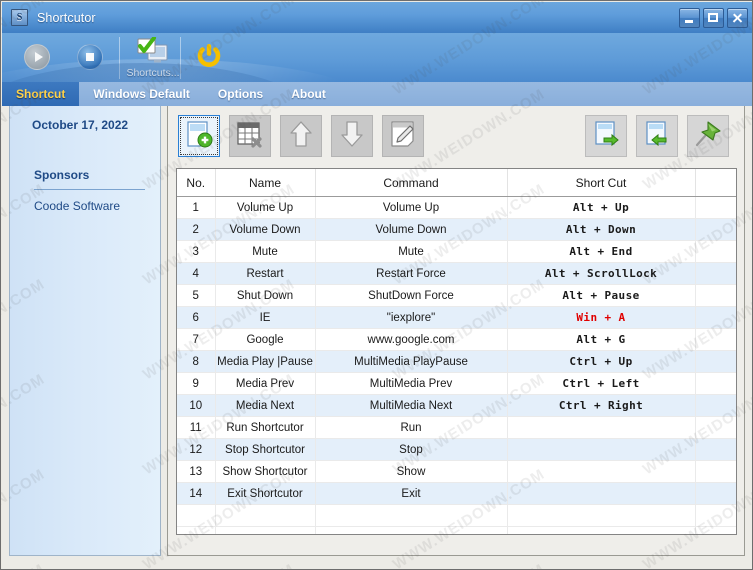  I want to click on table-row: 1 Volume Up Volume Up Alt + Up, so click(456, 207).